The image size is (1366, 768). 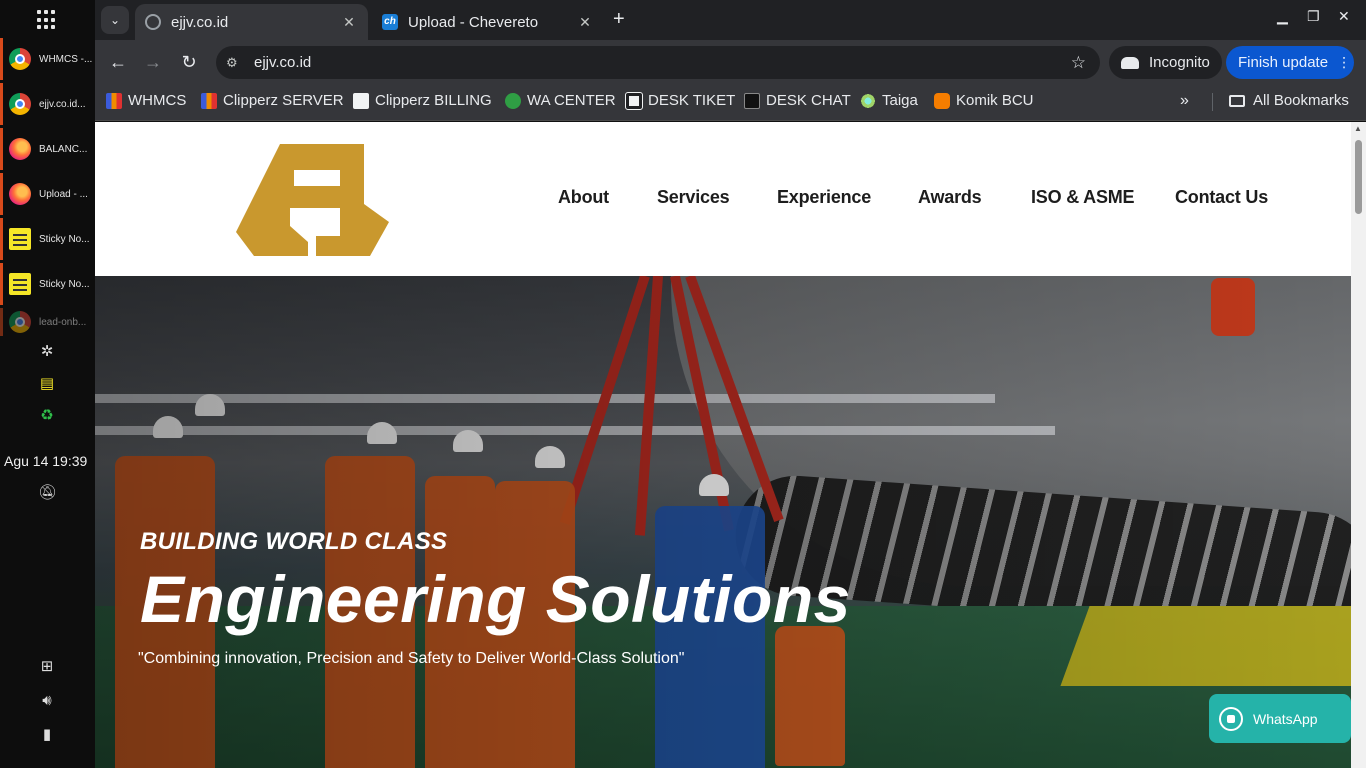 What do you see at coordinates (571, 100) in the screenshot?
I see `bookmark-label: WA CENTER` at bounding box center [571, 100].